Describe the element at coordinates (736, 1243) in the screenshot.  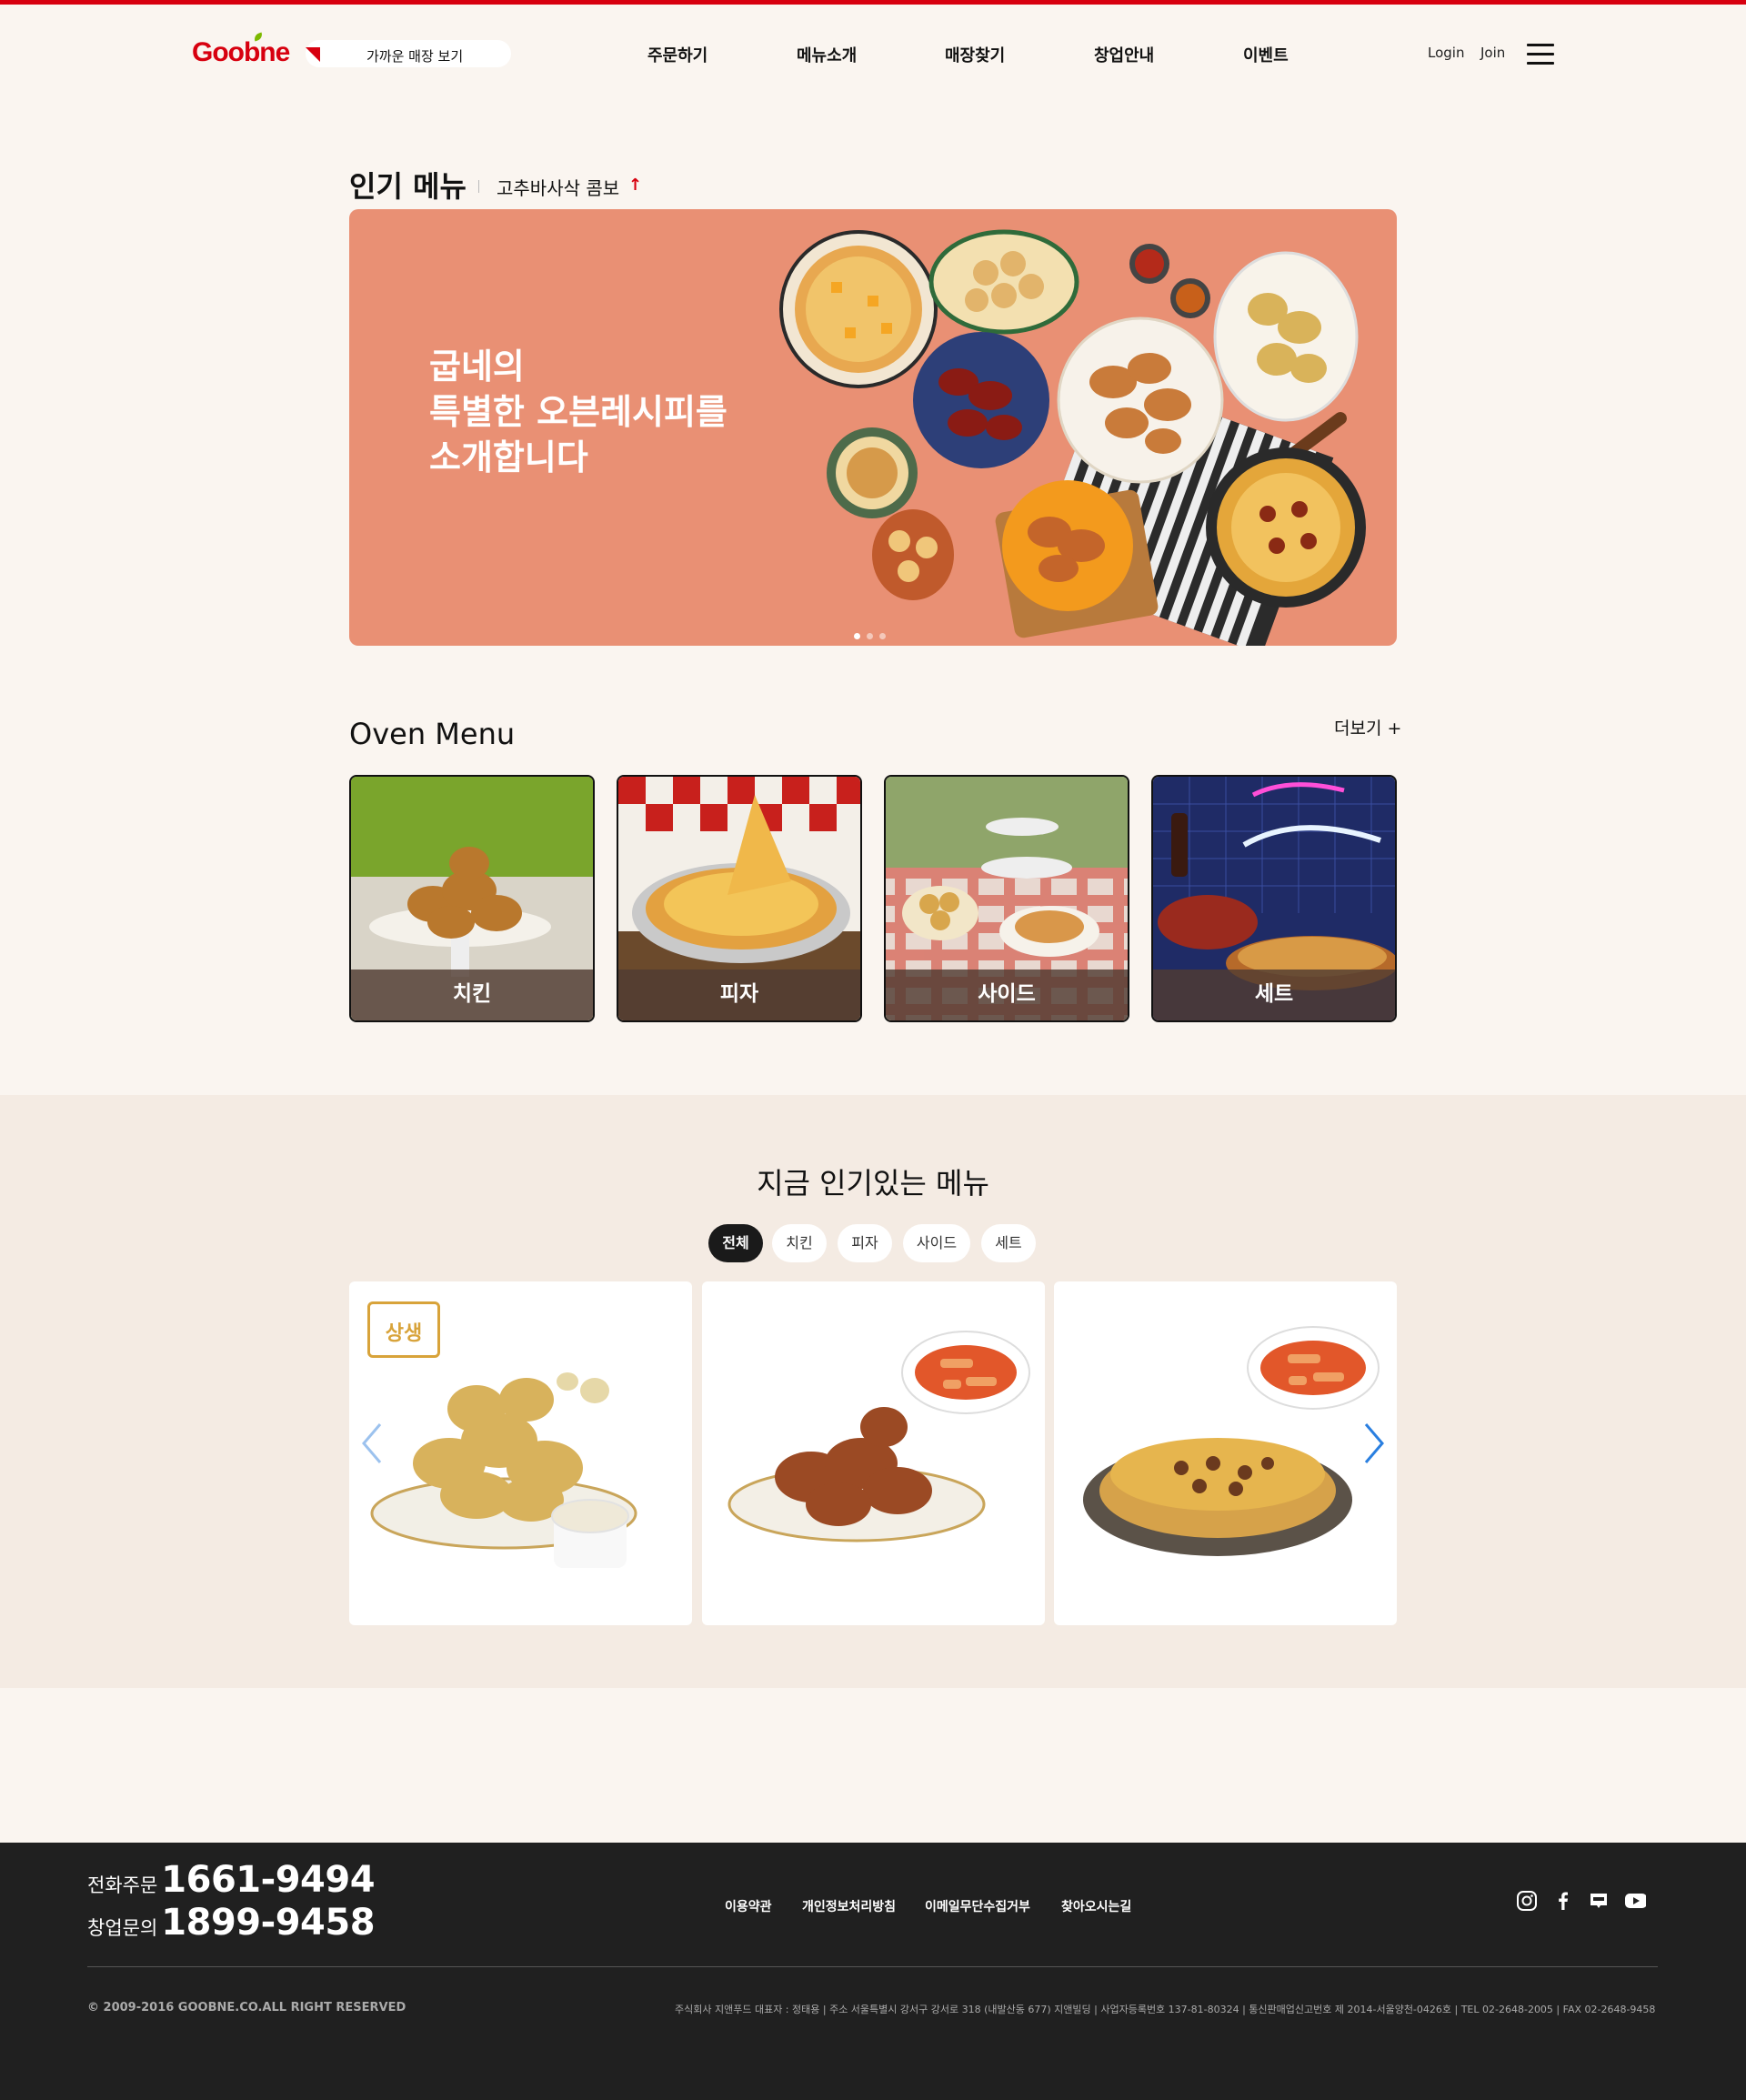
I see `filter-all: 전체` at that location.